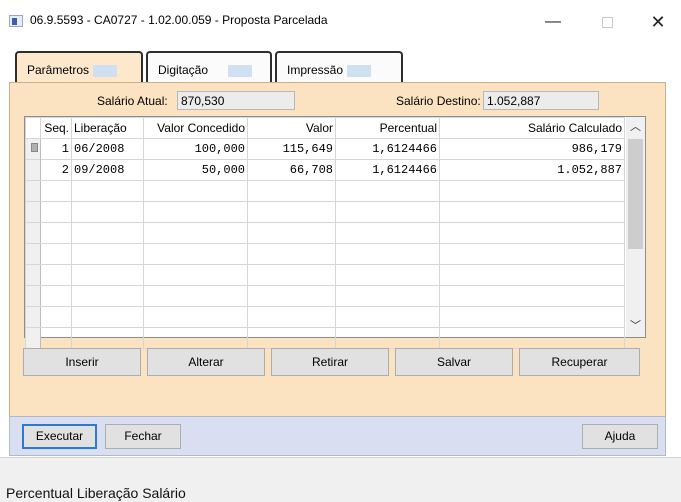  I want to click on footer-bar: Executar Fechar Ajuda, so click(337, 436).